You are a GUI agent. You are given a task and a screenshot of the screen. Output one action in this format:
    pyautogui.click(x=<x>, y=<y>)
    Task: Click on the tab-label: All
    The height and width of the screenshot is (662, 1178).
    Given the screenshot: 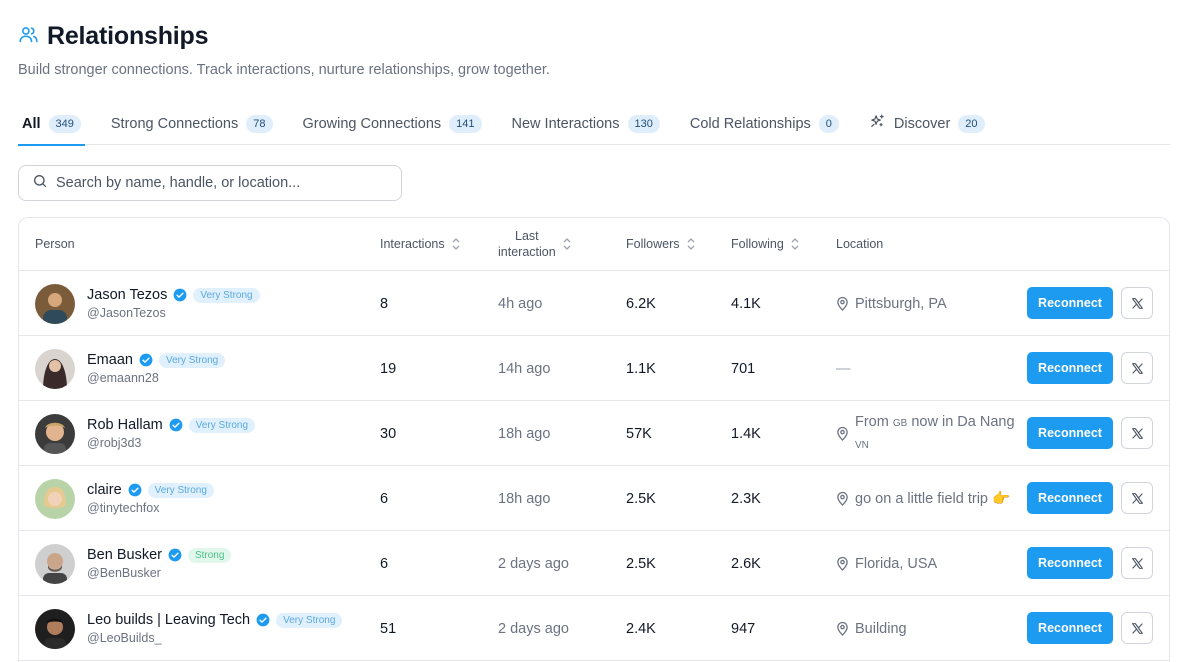 What is the action you would take?
    pyautogui.click(x=31, y=123)
    